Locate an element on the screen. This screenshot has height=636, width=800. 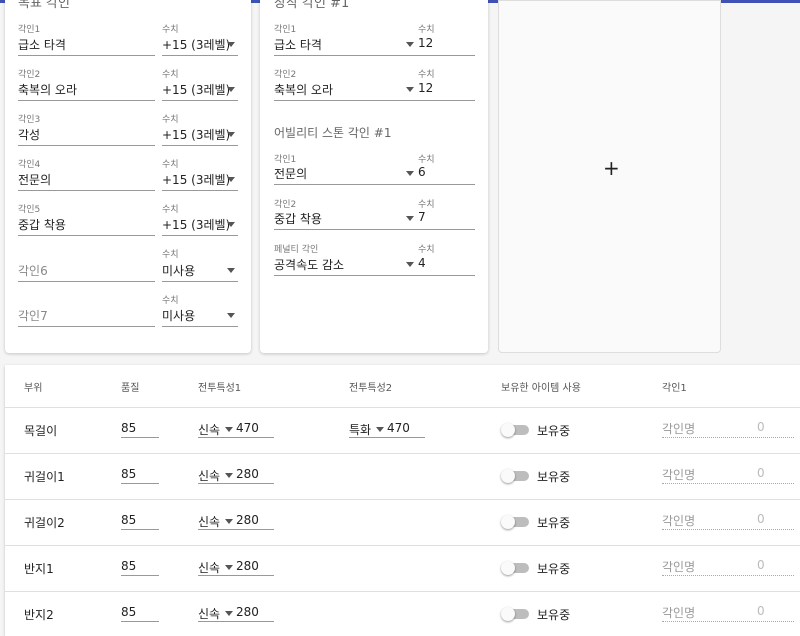
stat1-value-input: 470 is located at coordinates (247, 428).